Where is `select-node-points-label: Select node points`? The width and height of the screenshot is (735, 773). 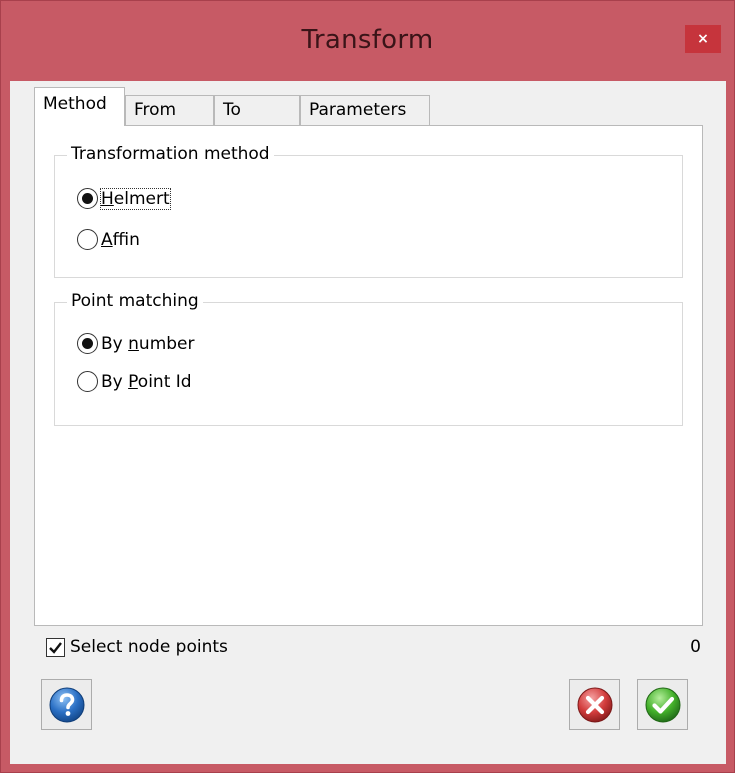 select-node-points-label: Select node points is located at coordinates (149, 647).